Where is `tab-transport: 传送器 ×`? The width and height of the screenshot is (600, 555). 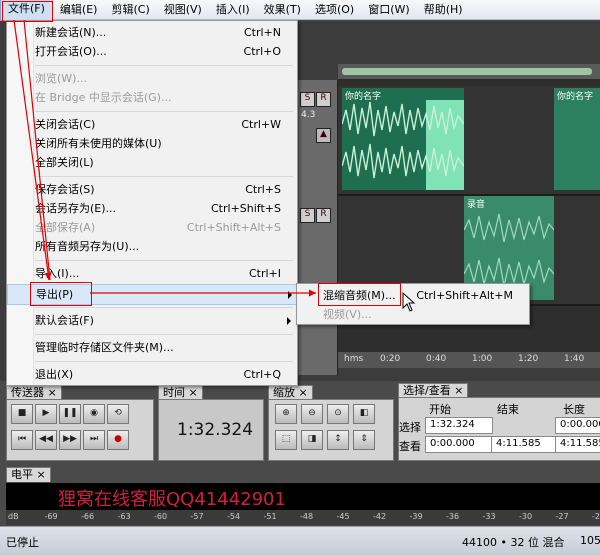
tab-transport: 传送器 × is located at coordinates (34, 392).